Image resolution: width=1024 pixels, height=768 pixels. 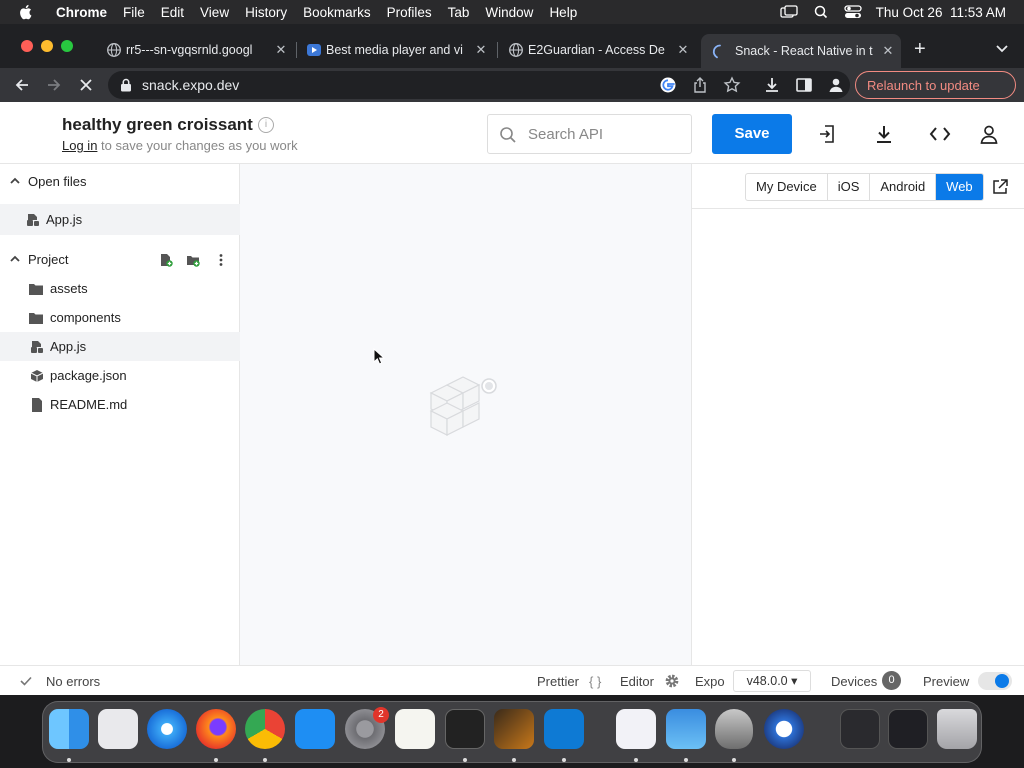 I want to click on open-files-section-header: Open files, so click(x=120, y=181).